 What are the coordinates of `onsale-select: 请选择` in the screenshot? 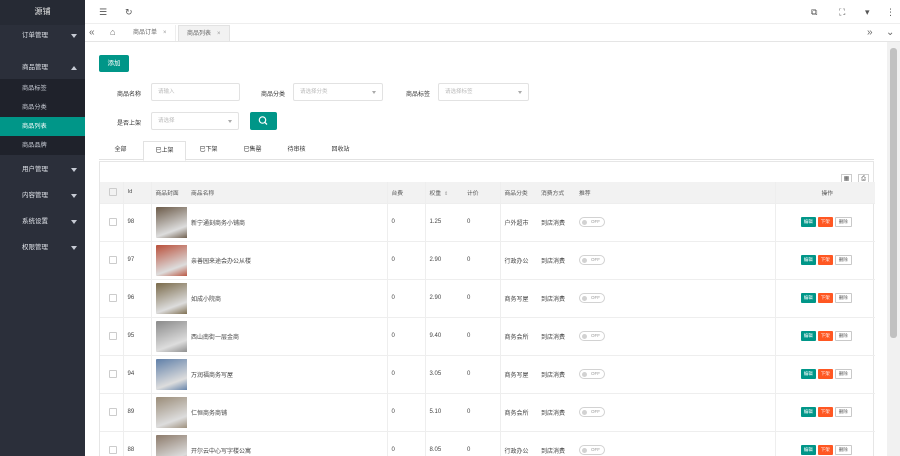 It's located at (195, 121).